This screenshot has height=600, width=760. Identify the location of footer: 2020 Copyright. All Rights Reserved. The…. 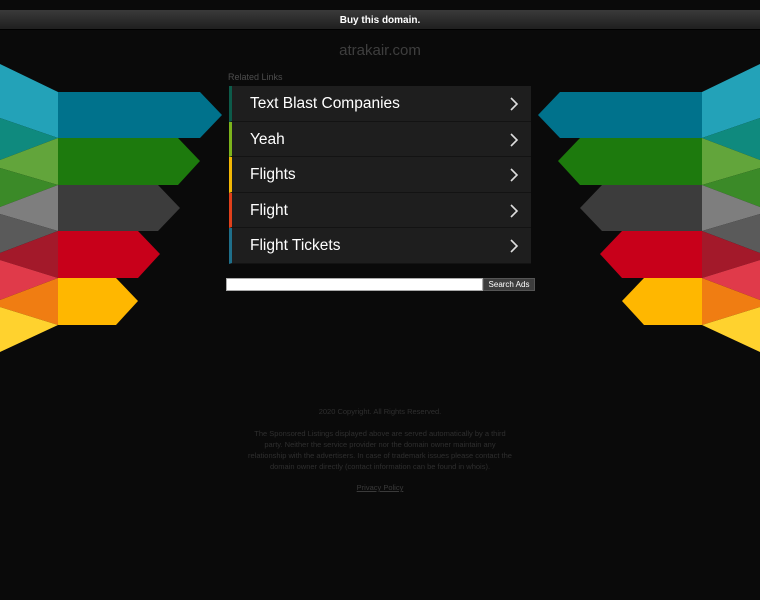
(380, 449).